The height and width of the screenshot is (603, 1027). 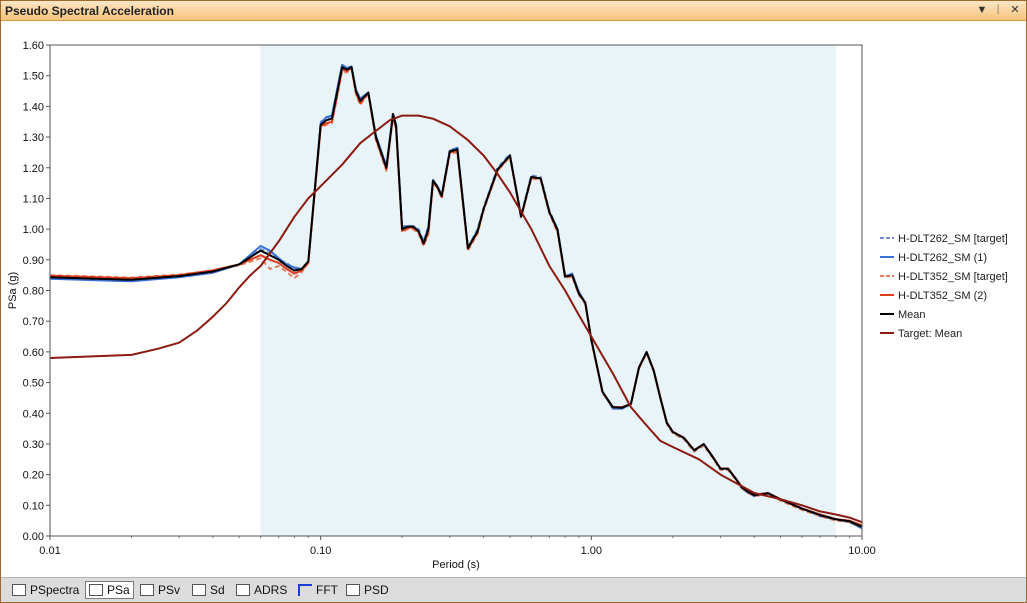 What do you see at coordinates (33, 199) in the screenshot?
I see `y-tick-label: 1.10` at bounding box center [33, 199].